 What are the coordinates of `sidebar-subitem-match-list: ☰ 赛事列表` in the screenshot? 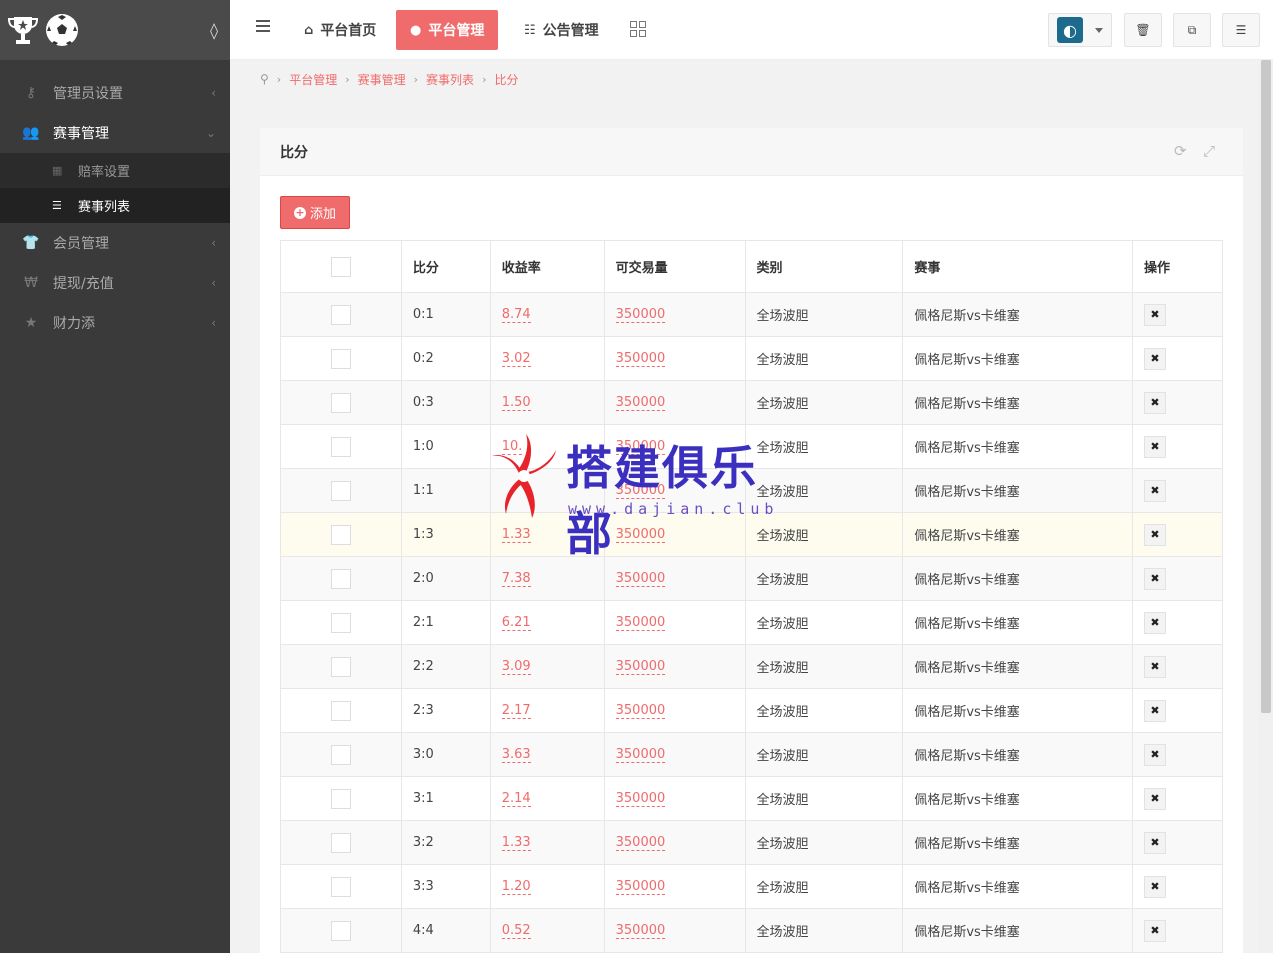 It's located at (115, 205).